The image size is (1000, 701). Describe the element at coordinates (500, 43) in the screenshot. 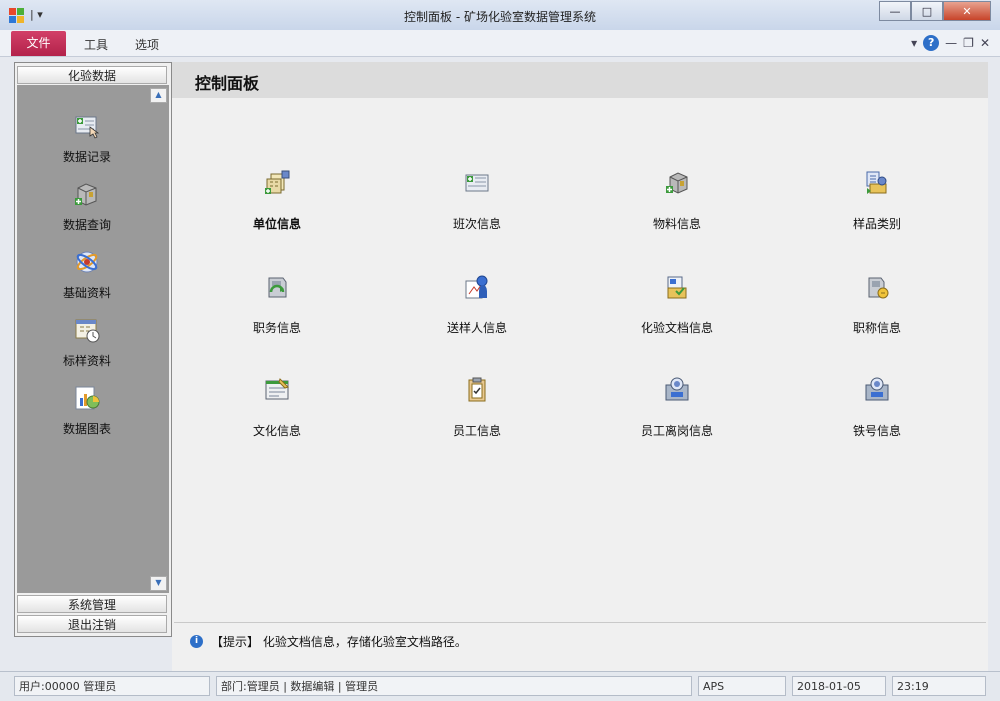

I see `ribbon-bar: 文件 工具 选项 ▾ ? — ❐ ✕` at that location.